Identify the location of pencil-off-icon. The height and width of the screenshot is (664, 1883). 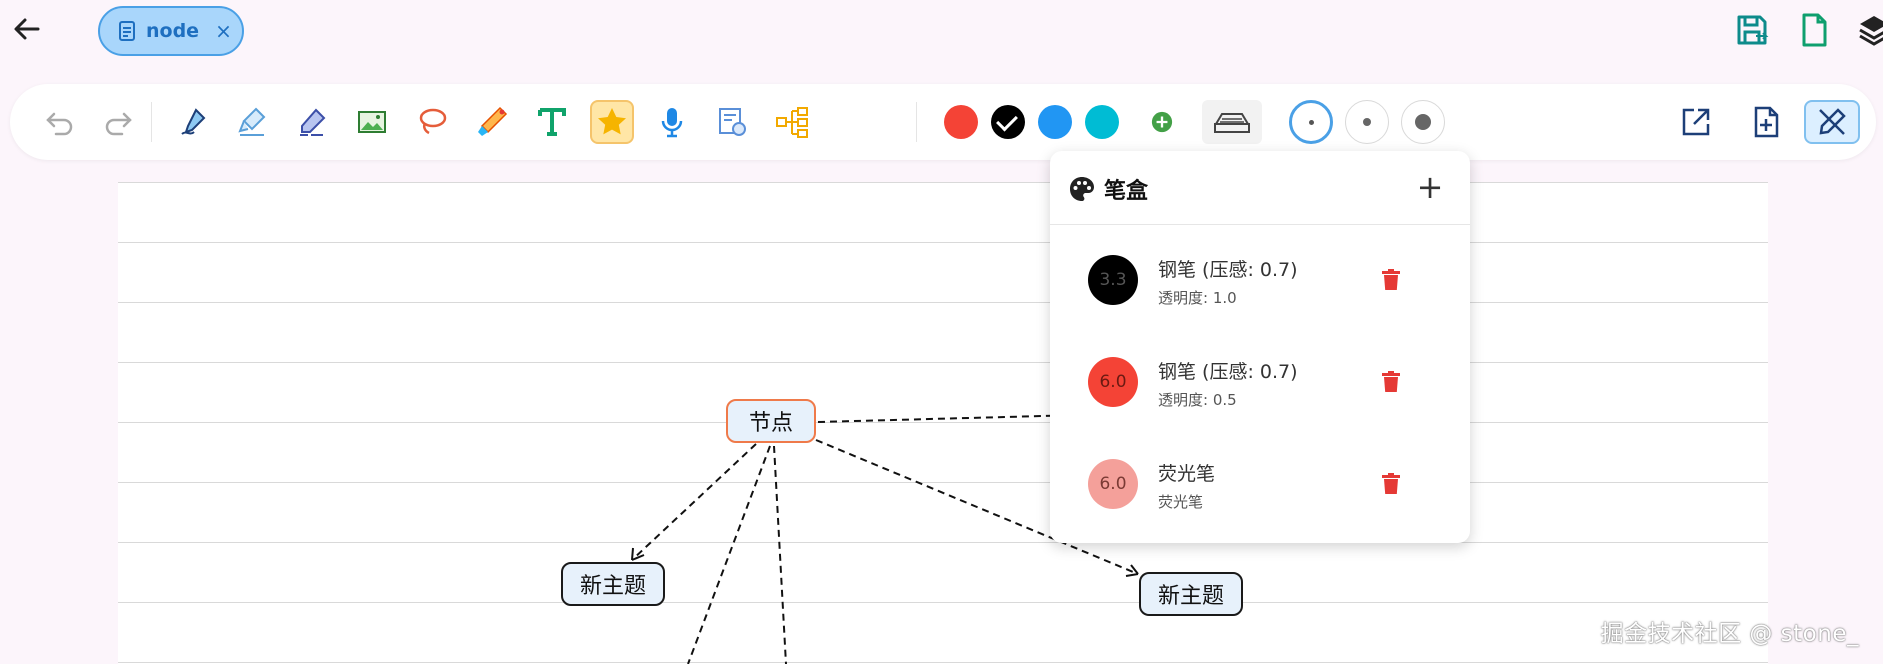
(1832, 121).